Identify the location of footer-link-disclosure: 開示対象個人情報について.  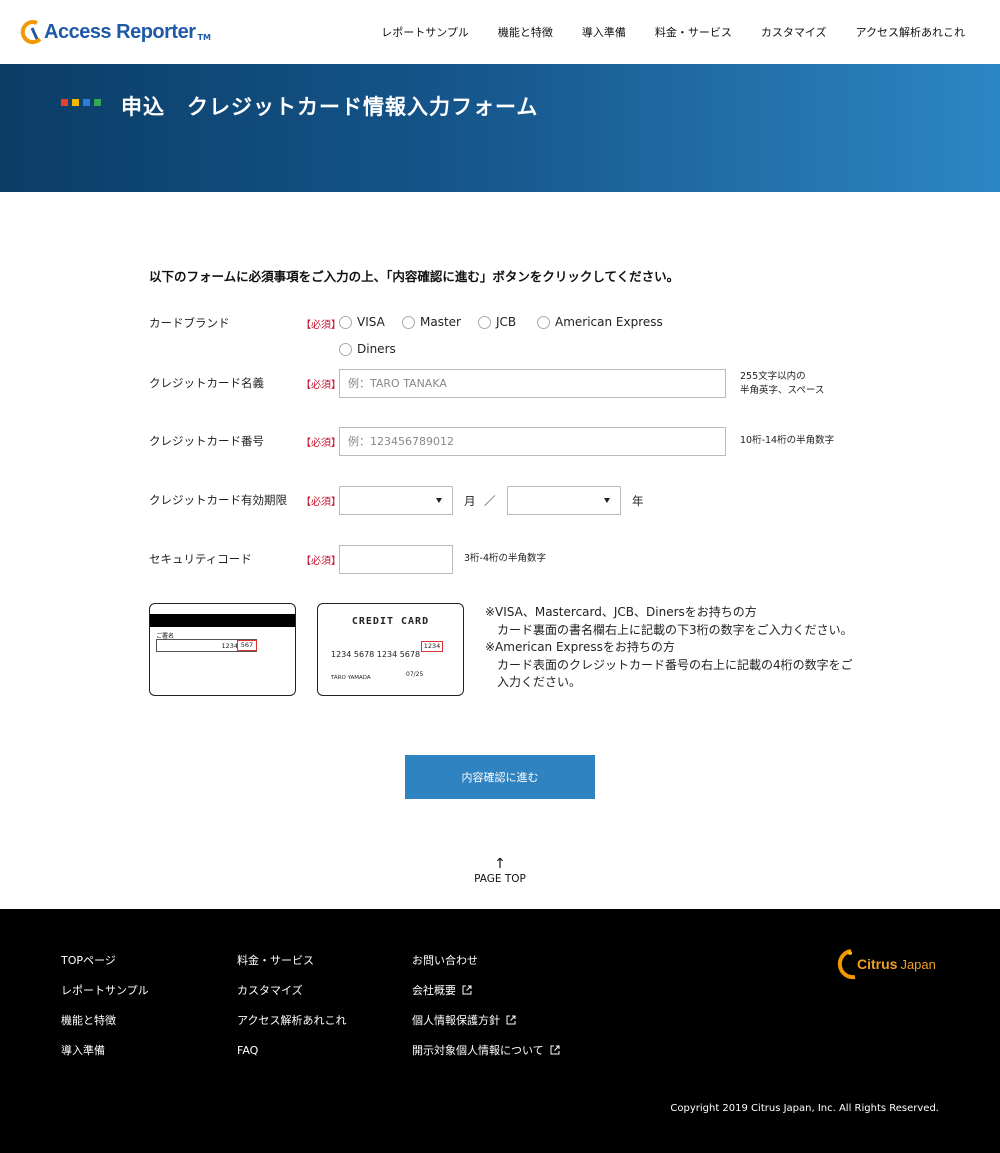
(486, 1050).